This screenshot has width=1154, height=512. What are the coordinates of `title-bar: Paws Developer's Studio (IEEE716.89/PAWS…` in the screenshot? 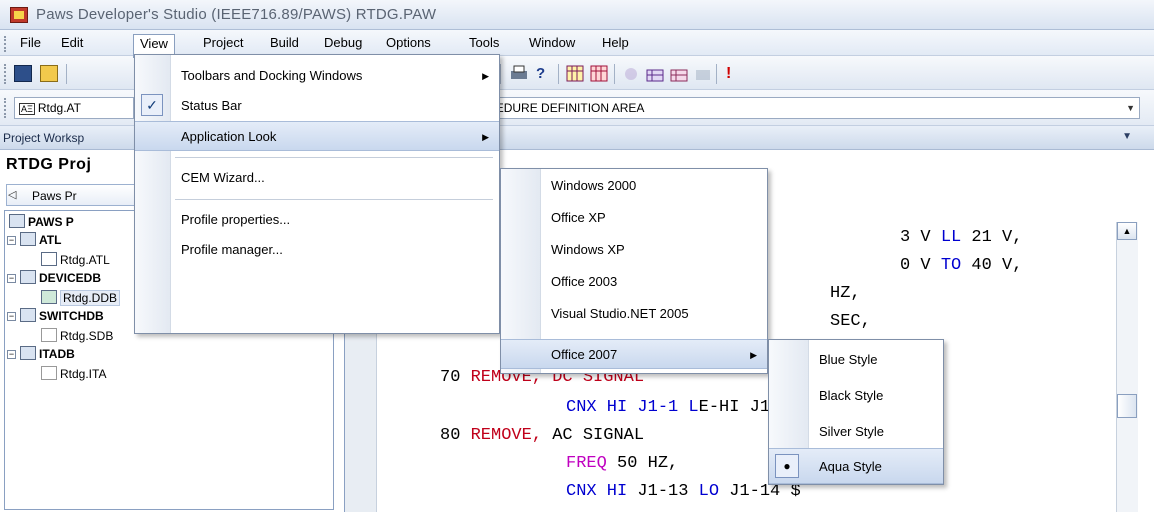 It's located at (577, 15).